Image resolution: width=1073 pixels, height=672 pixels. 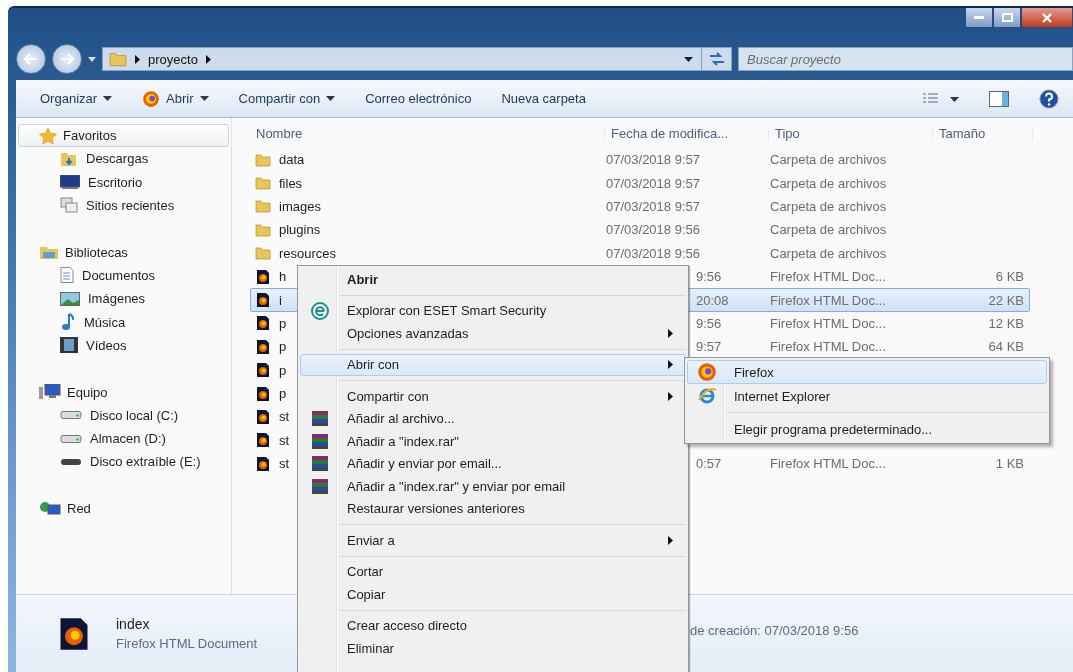 I want to click on size-cell-text: 1 KB, so click(x=1009, y=464).